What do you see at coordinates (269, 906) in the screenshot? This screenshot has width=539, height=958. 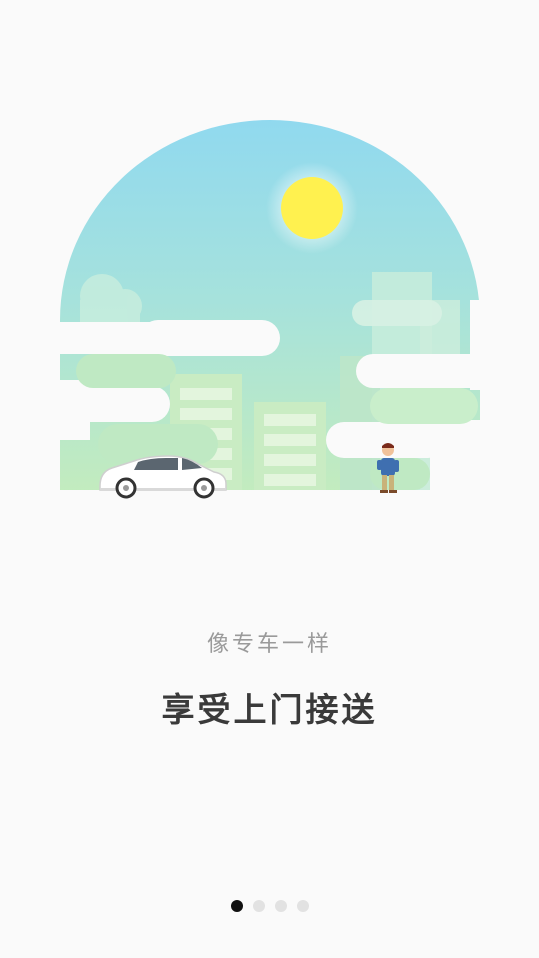 I see `page-indicator` at bounding box center [269, 906].